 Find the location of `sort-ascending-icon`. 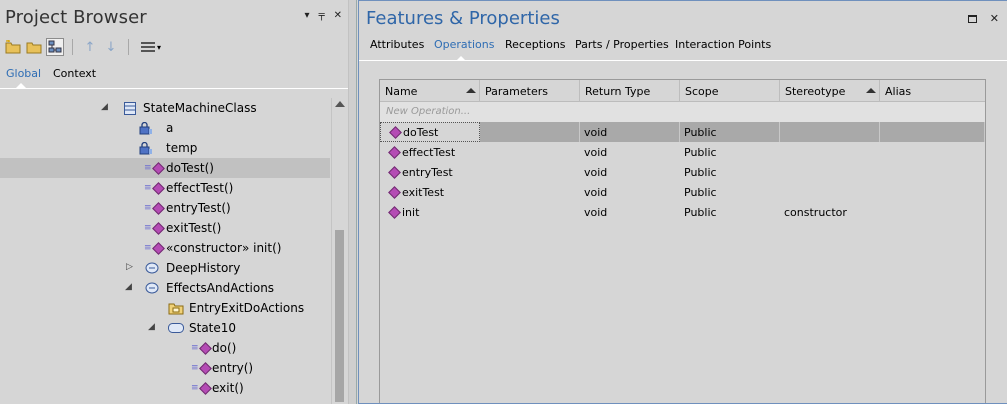

sort-ascending-icon is located at coordinates (471, 90).